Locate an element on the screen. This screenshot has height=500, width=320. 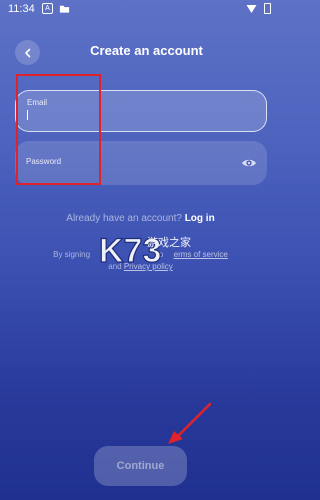
login-prompt: Already have an account? Log in is located at coordinates (140, 218).